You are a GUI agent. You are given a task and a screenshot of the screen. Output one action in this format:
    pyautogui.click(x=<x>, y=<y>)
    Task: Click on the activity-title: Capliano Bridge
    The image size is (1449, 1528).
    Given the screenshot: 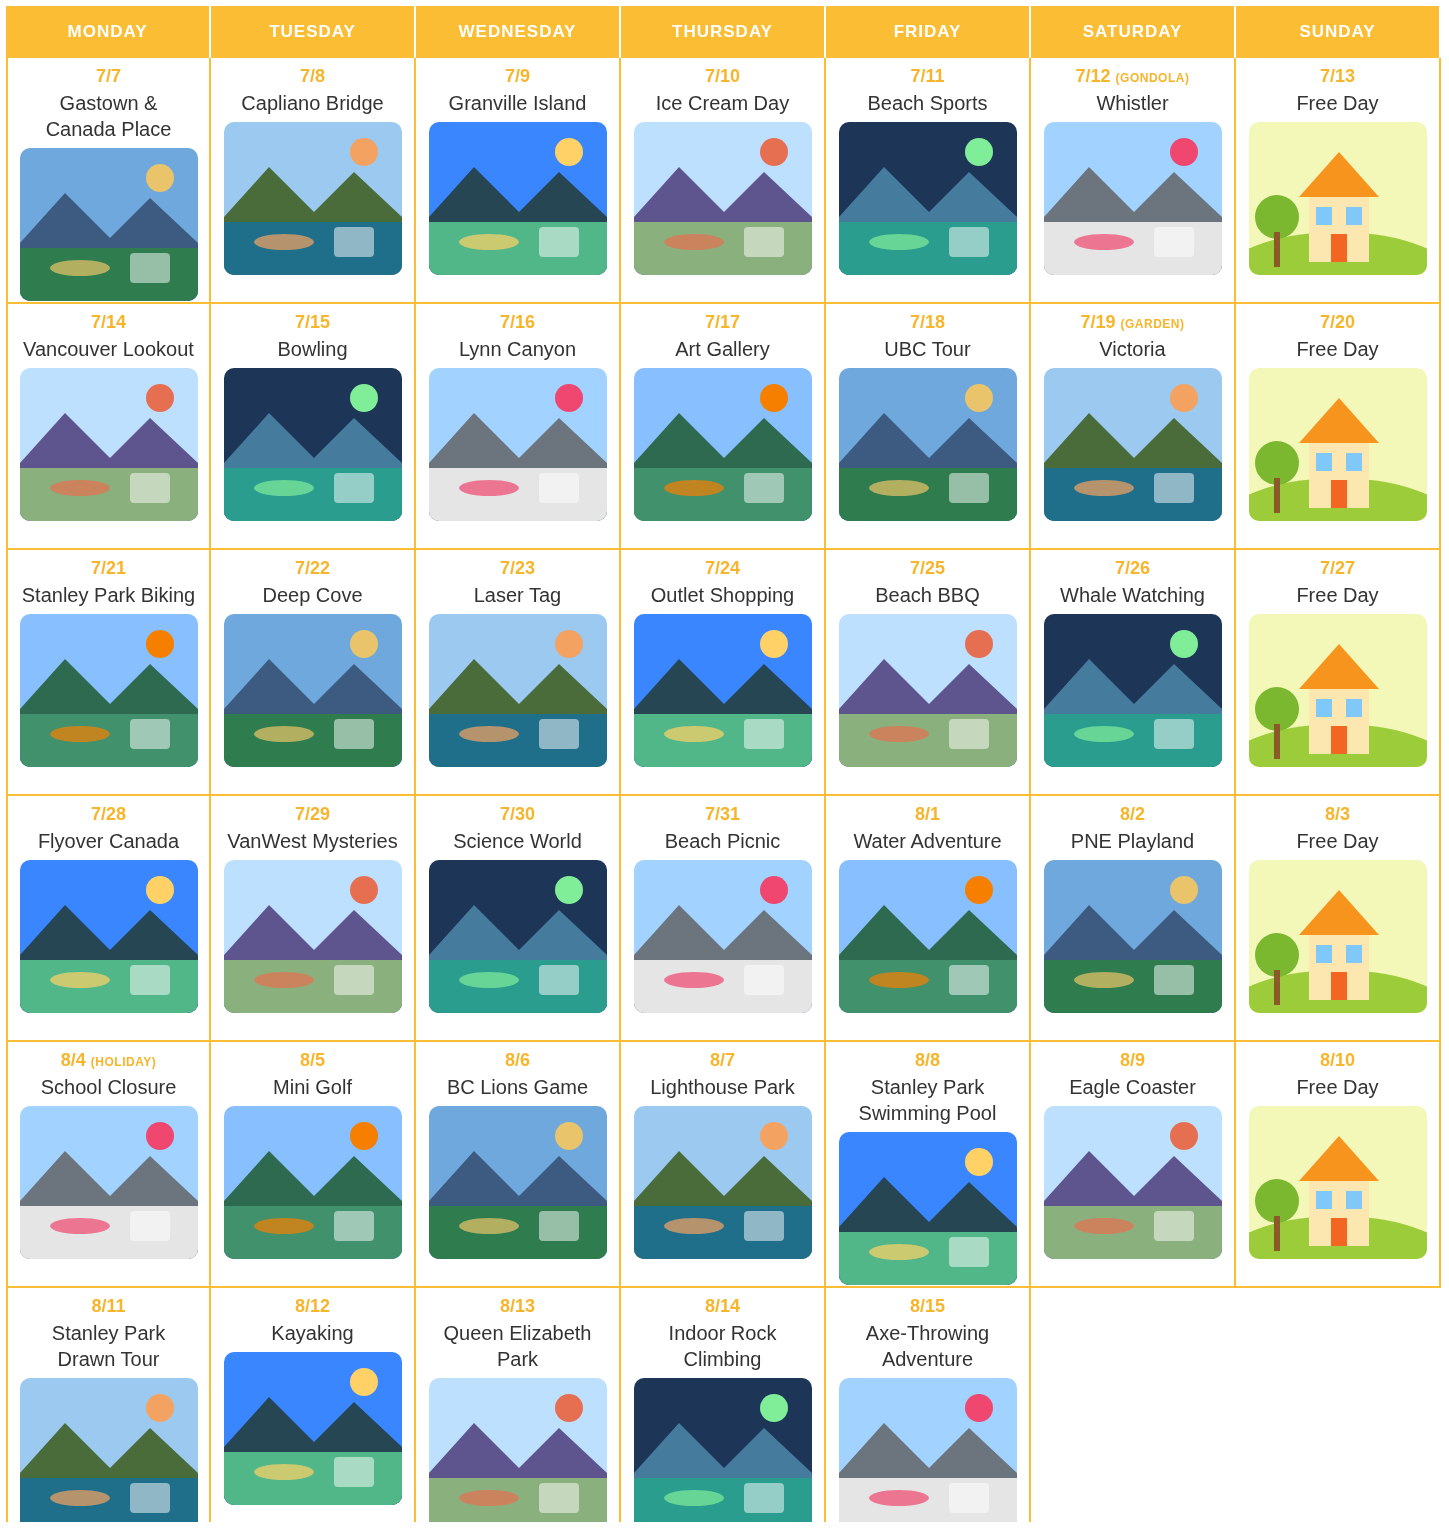 What is the action you would take?
    pyautogui.click(x=312, y=103)
    